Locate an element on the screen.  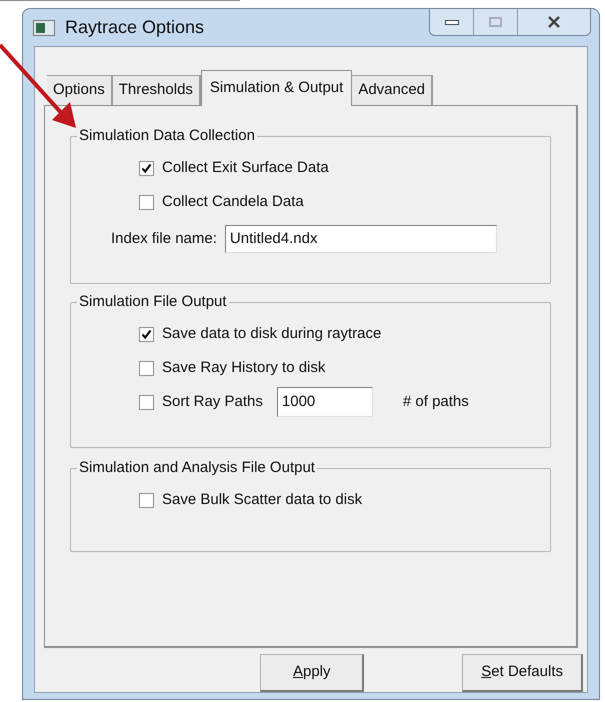
minimize-button is located at coordinates (452, 22).